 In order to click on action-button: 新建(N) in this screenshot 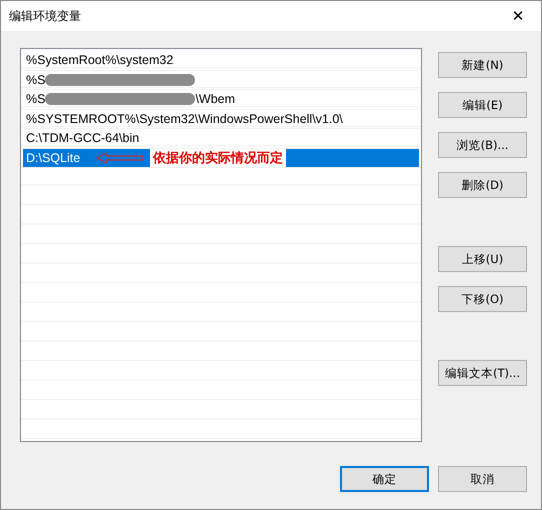, I will do `click(482, 65)`.